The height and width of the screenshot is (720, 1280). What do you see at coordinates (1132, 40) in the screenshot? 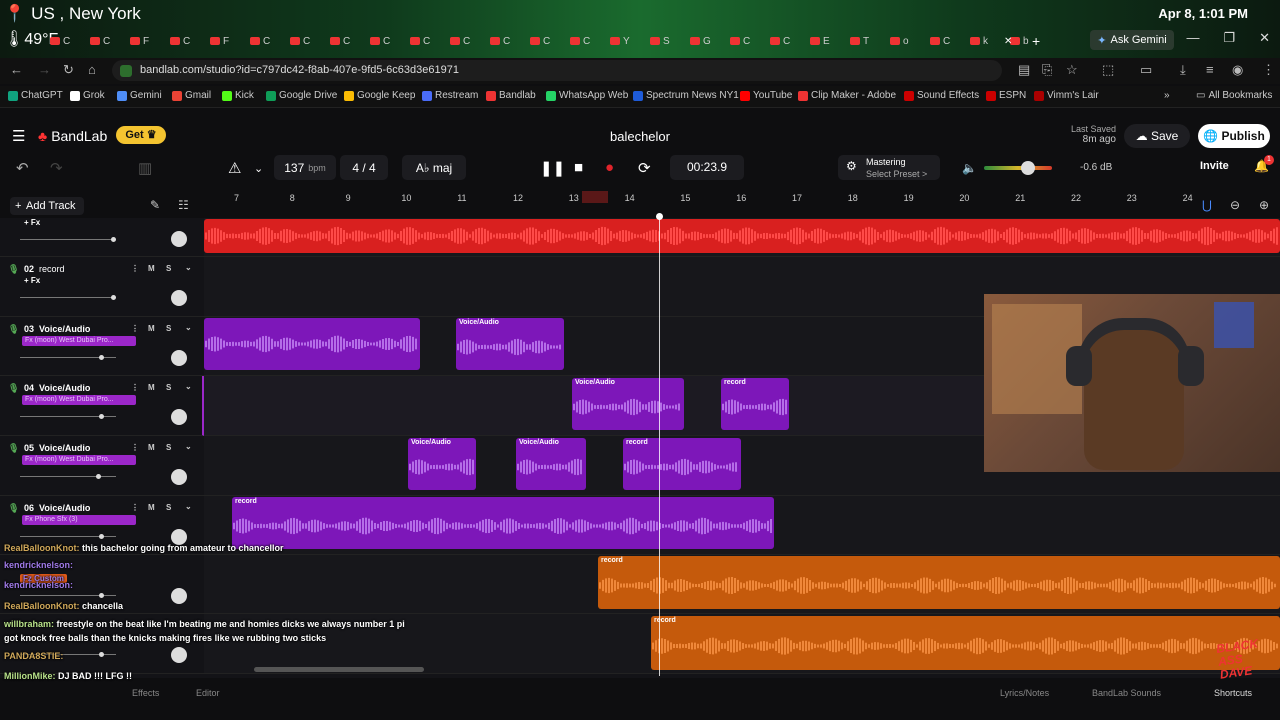
I see `ask-gemini-button: ✦ Ask Gemini` at bounding box center [1132, 40].